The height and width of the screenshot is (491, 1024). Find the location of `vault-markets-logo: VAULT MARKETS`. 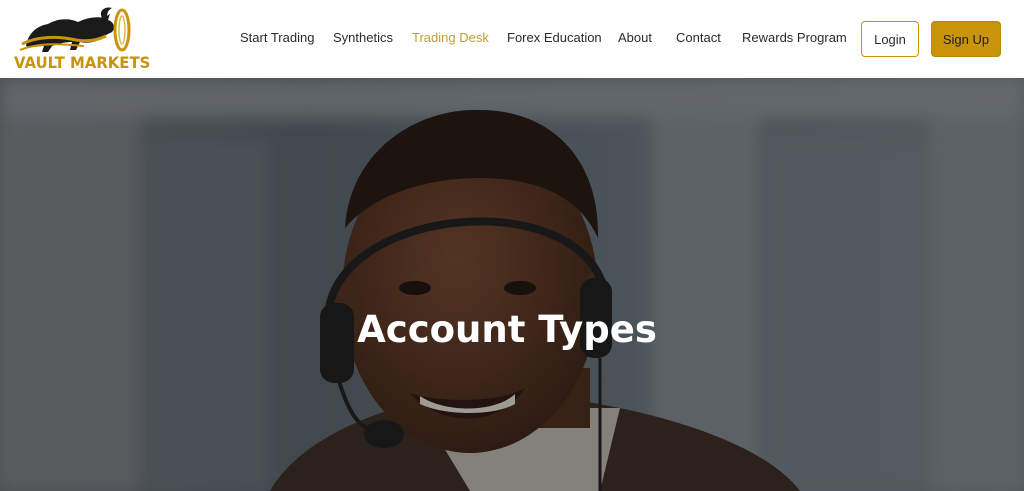

vault-markets-logo: VAULT MARKETS is located at coordinates (81, 40).